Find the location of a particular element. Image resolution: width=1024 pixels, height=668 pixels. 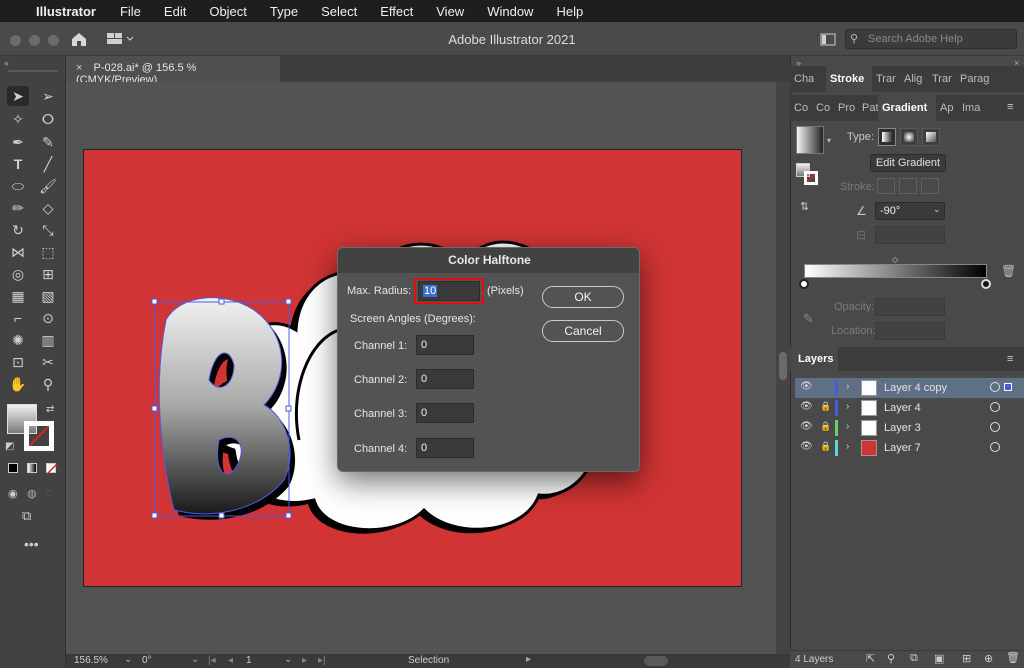

selection-tool-icon: ➤ is located at coordinates (18, 96).